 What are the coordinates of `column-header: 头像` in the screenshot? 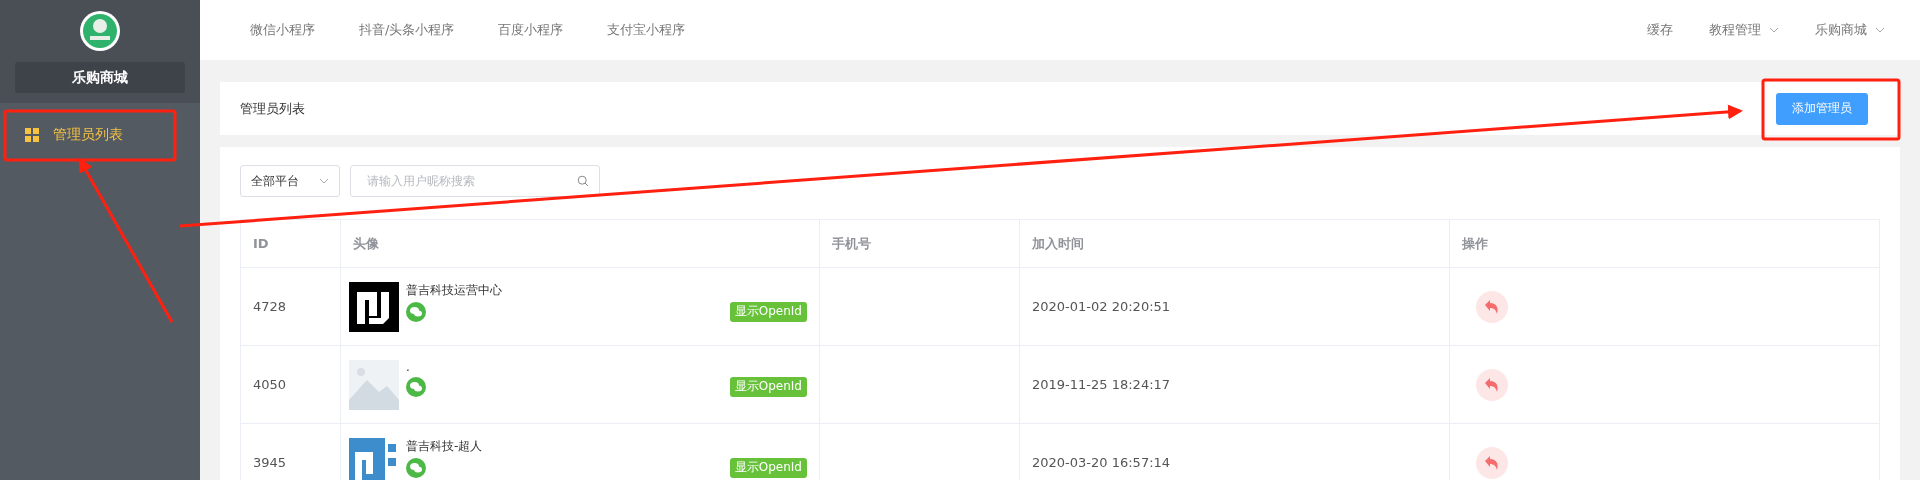 It's located at (580, 244).